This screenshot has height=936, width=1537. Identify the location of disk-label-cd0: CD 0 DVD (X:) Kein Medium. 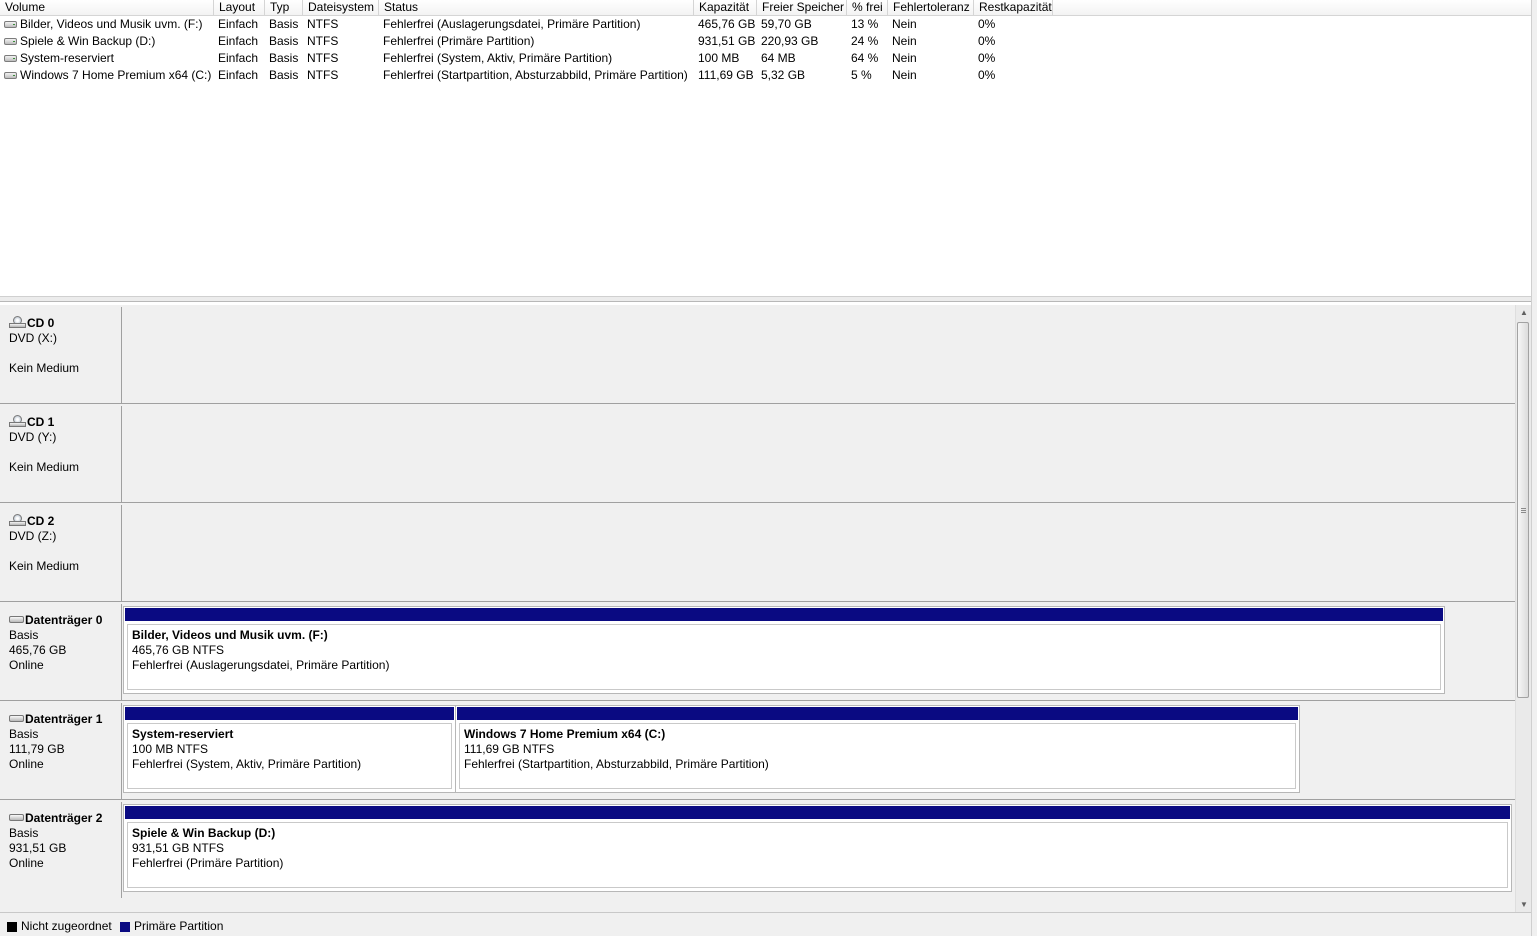
(61, 355).